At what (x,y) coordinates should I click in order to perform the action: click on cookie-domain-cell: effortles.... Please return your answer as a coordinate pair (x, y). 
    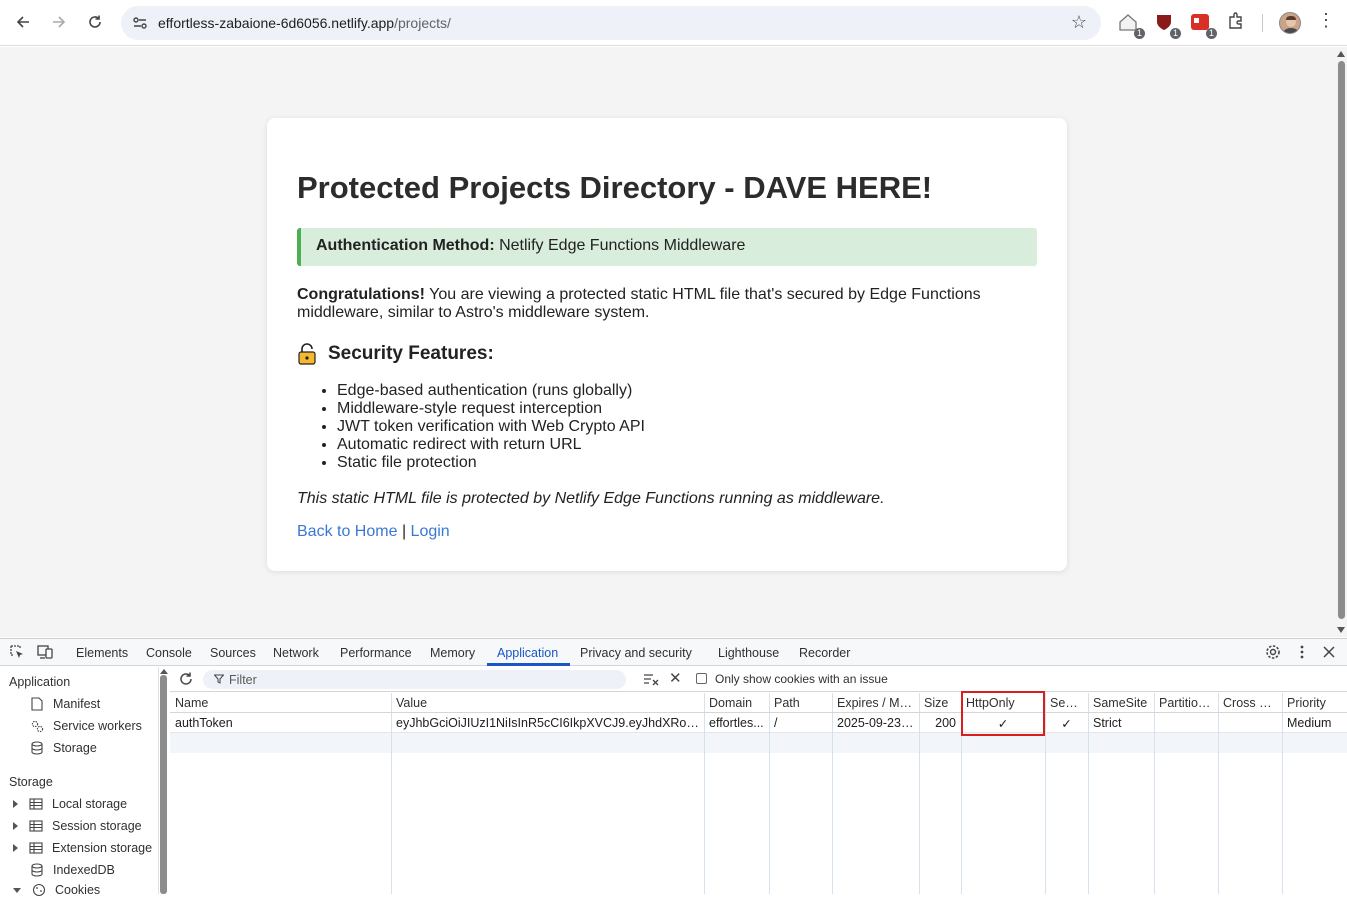
    Looking at the image, I should click on (736, 723).